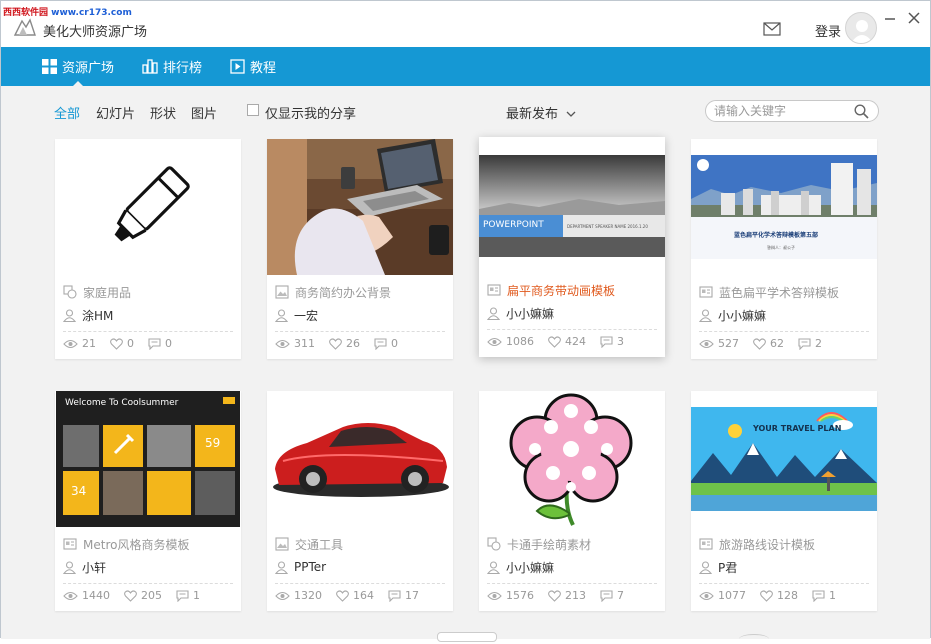 This screenshot has width=931, height=644. I want to click on card-stats: 1576 213 7, so click(562, 595).